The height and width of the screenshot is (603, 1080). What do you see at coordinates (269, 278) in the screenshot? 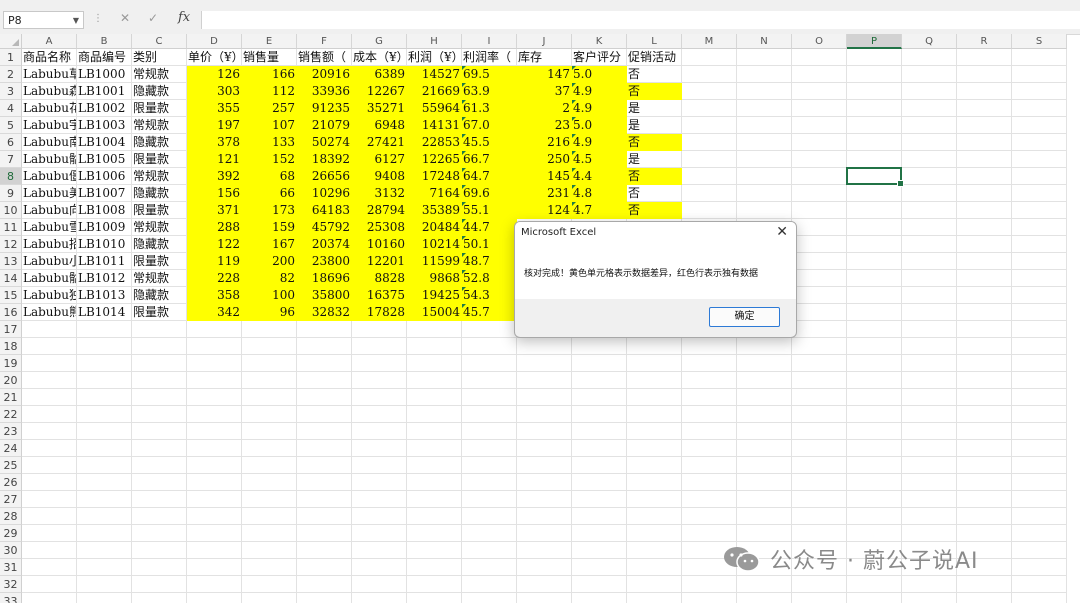
I see `cell-e14: 82` at bounding box center [269, 278].